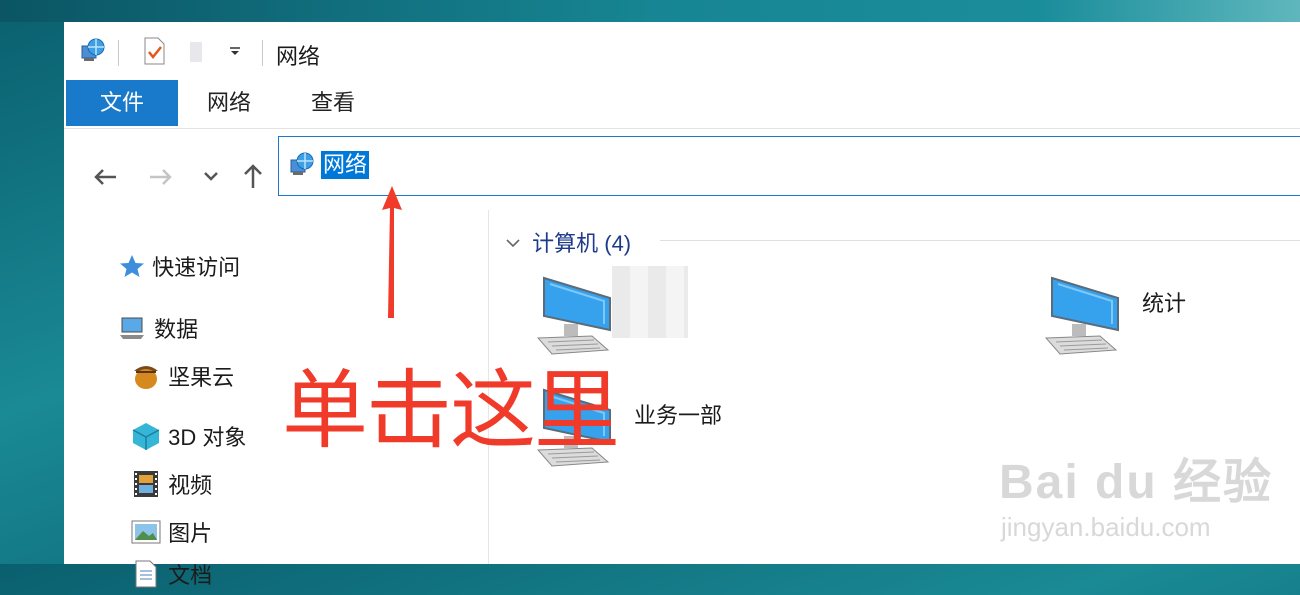 This screenshot has height=595, width=1300. Describe the element at coordinates (682, 51) in the screenshot. I see `title-bar: 网络` at that location.